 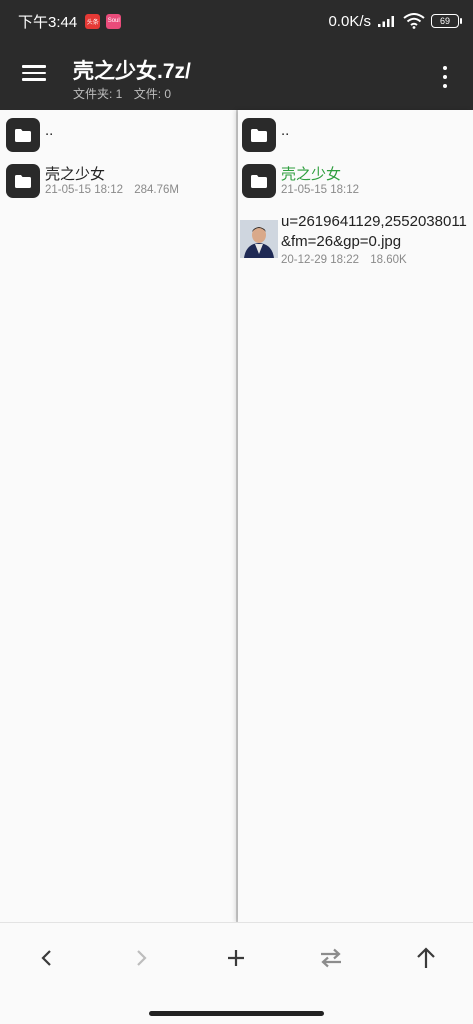 What do you see at coordinates (48, 22) in the screenshot?
I see `status-time: 下午3:44` at bounding box center [48, 22].